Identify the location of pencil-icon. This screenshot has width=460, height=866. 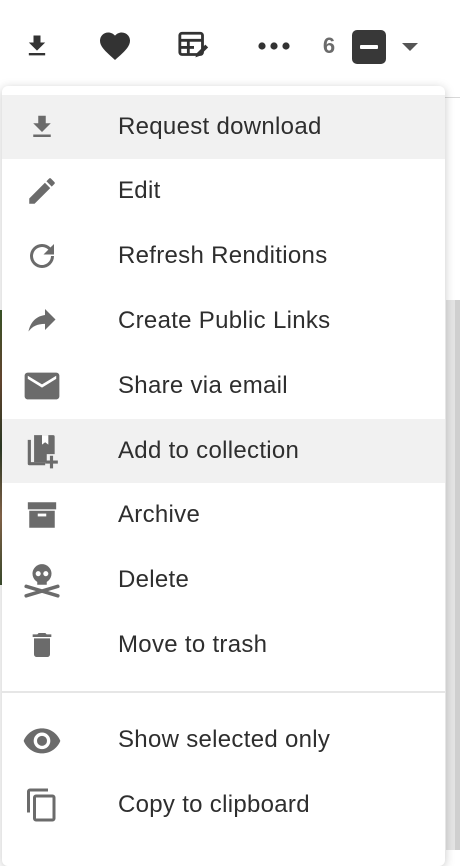
(42, 191).